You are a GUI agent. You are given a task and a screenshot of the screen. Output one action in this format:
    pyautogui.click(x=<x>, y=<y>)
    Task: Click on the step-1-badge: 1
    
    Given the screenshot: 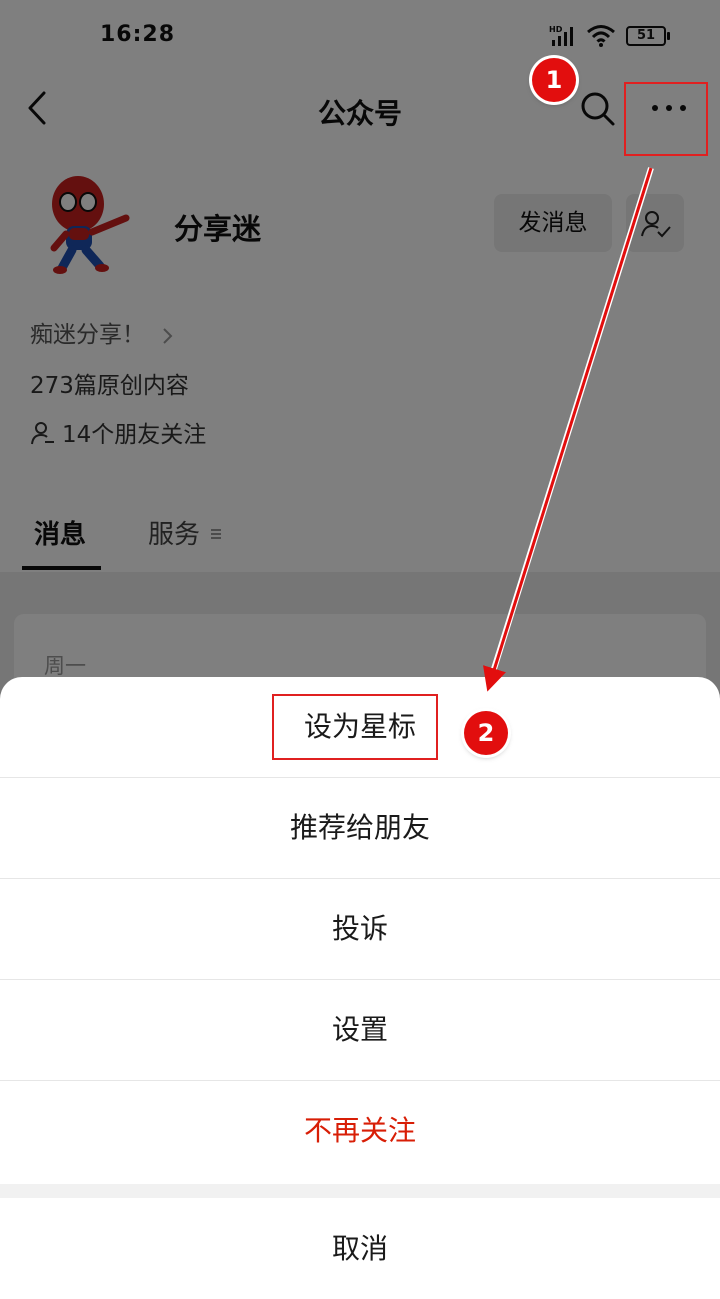 What is the action you would take?
    pyautogui.click(x=554, y=80)
    